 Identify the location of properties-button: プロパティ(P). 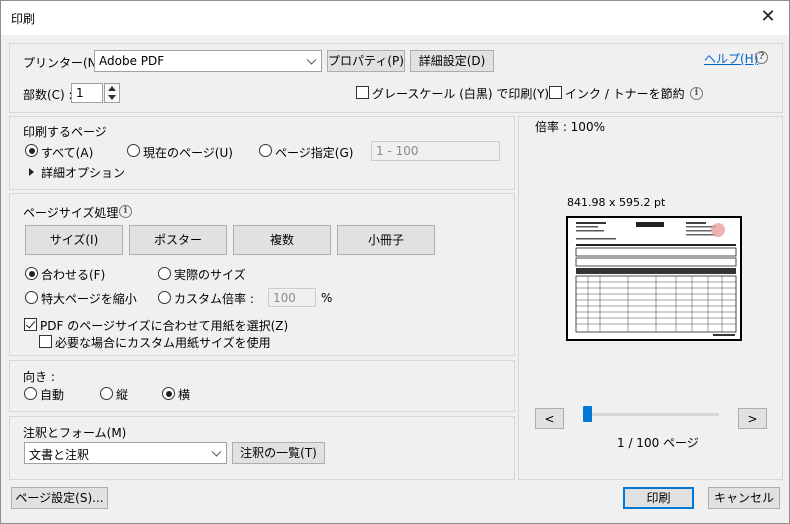
(366, 61).